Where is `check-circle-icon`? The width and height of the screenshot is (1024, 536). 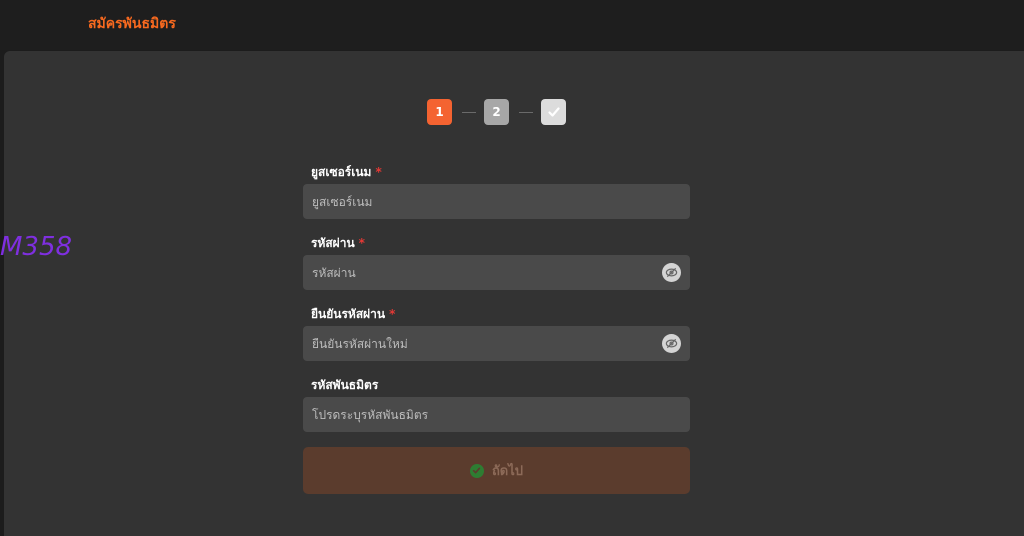 check-circle-icon is located at coordinates (476, 470).